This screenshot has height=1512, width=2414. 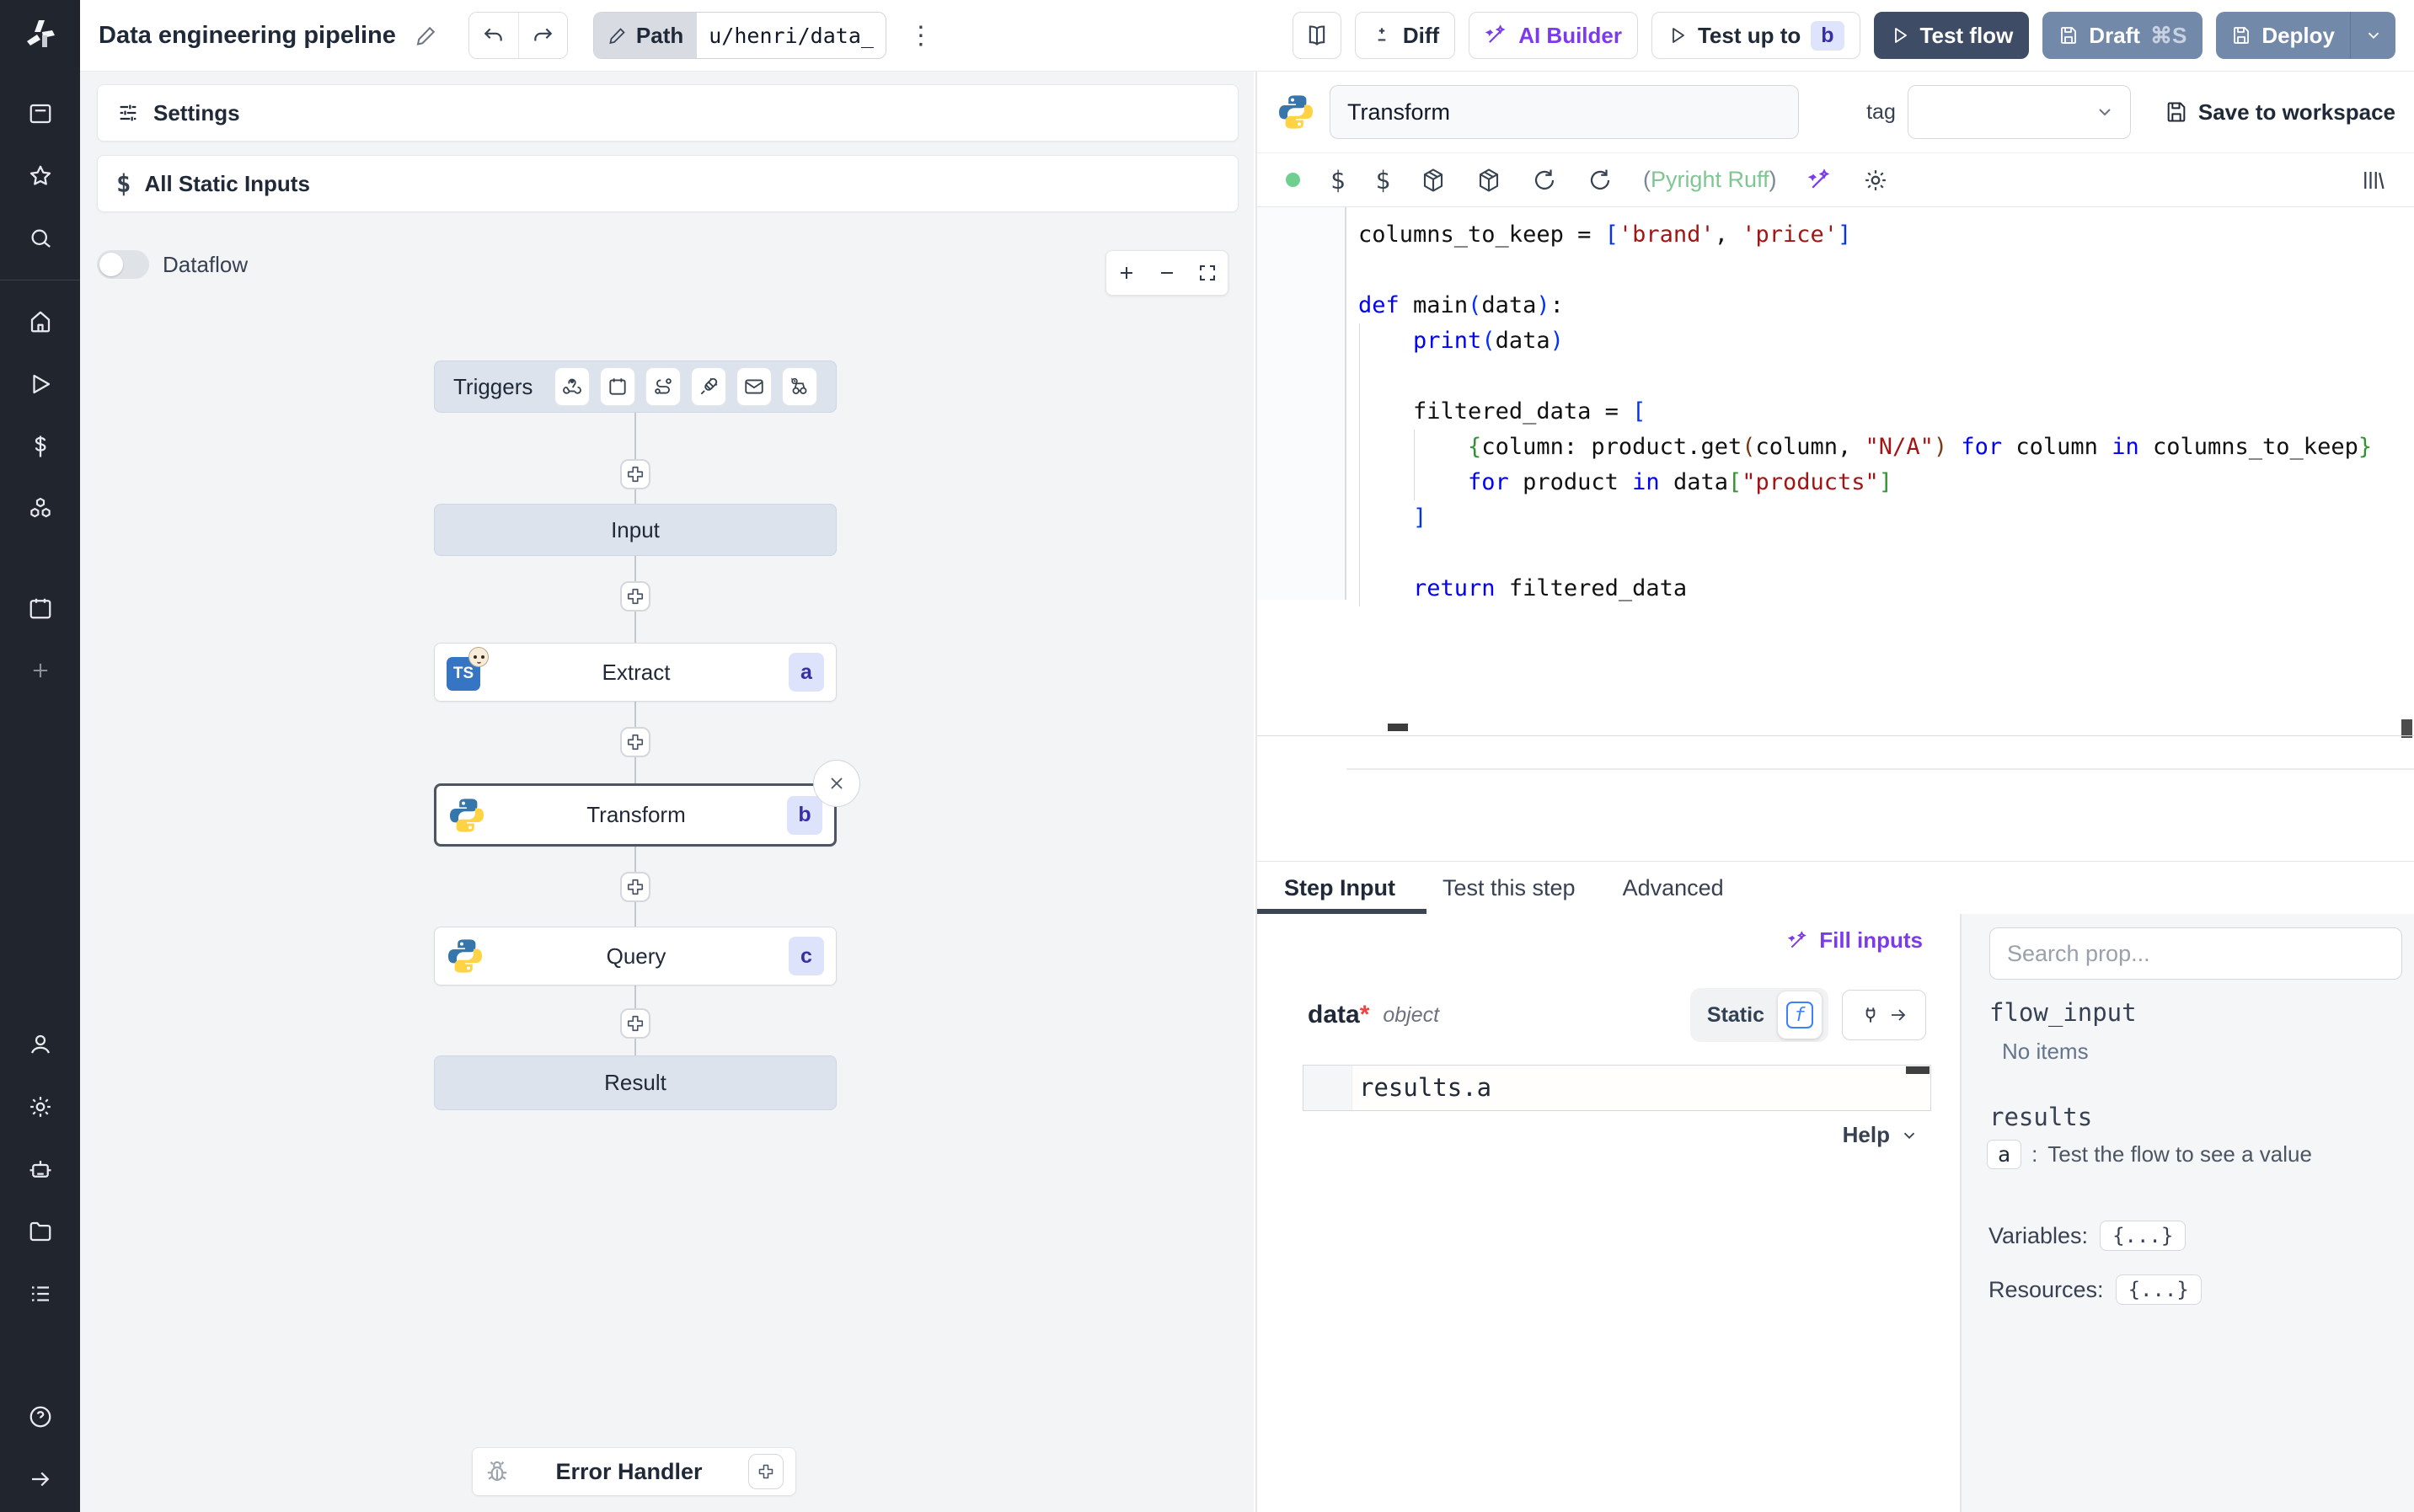 What do you see at coordinates (2087, 1236) in the screenshot?
I see `variables-row: Variables: {...}` at bounding box center [2087, 1236].